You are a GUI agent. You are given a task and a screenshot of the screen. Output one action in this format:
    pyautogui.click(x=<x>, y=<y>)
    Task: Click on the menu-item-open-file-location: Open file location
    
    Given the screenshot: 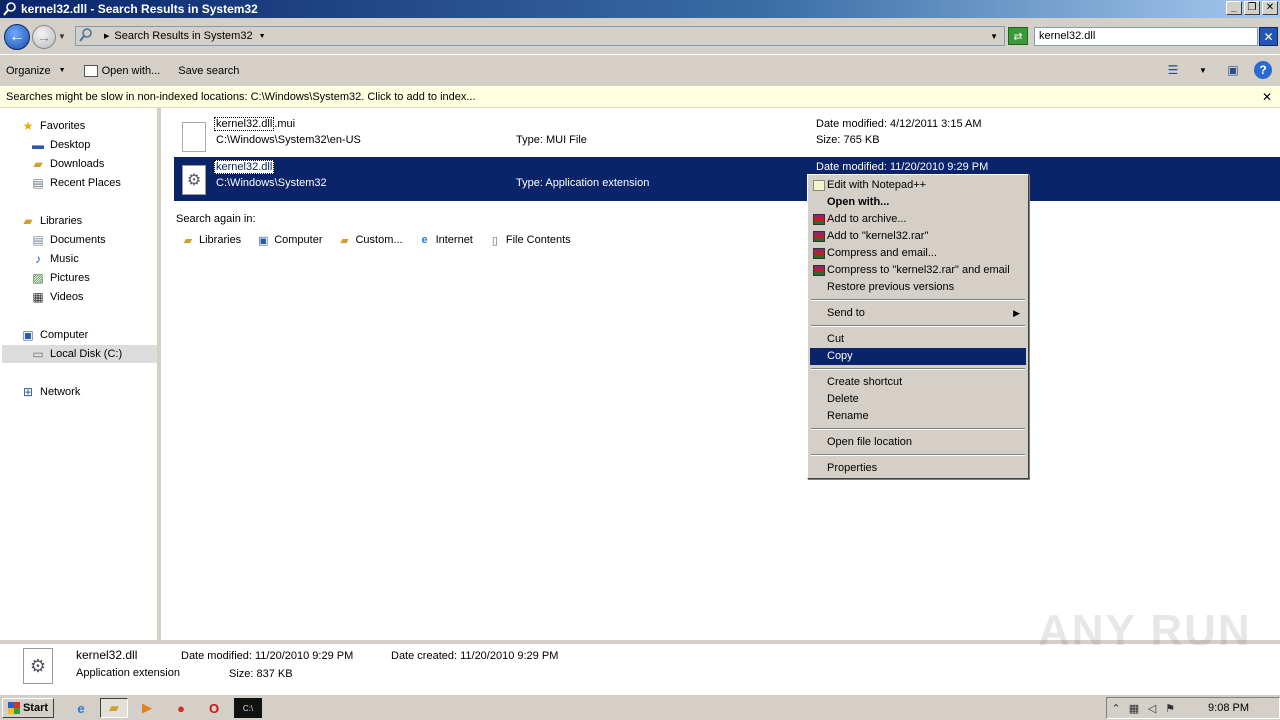 What is the action you would take?
    pyautogui.click(x=918, y=442)
    